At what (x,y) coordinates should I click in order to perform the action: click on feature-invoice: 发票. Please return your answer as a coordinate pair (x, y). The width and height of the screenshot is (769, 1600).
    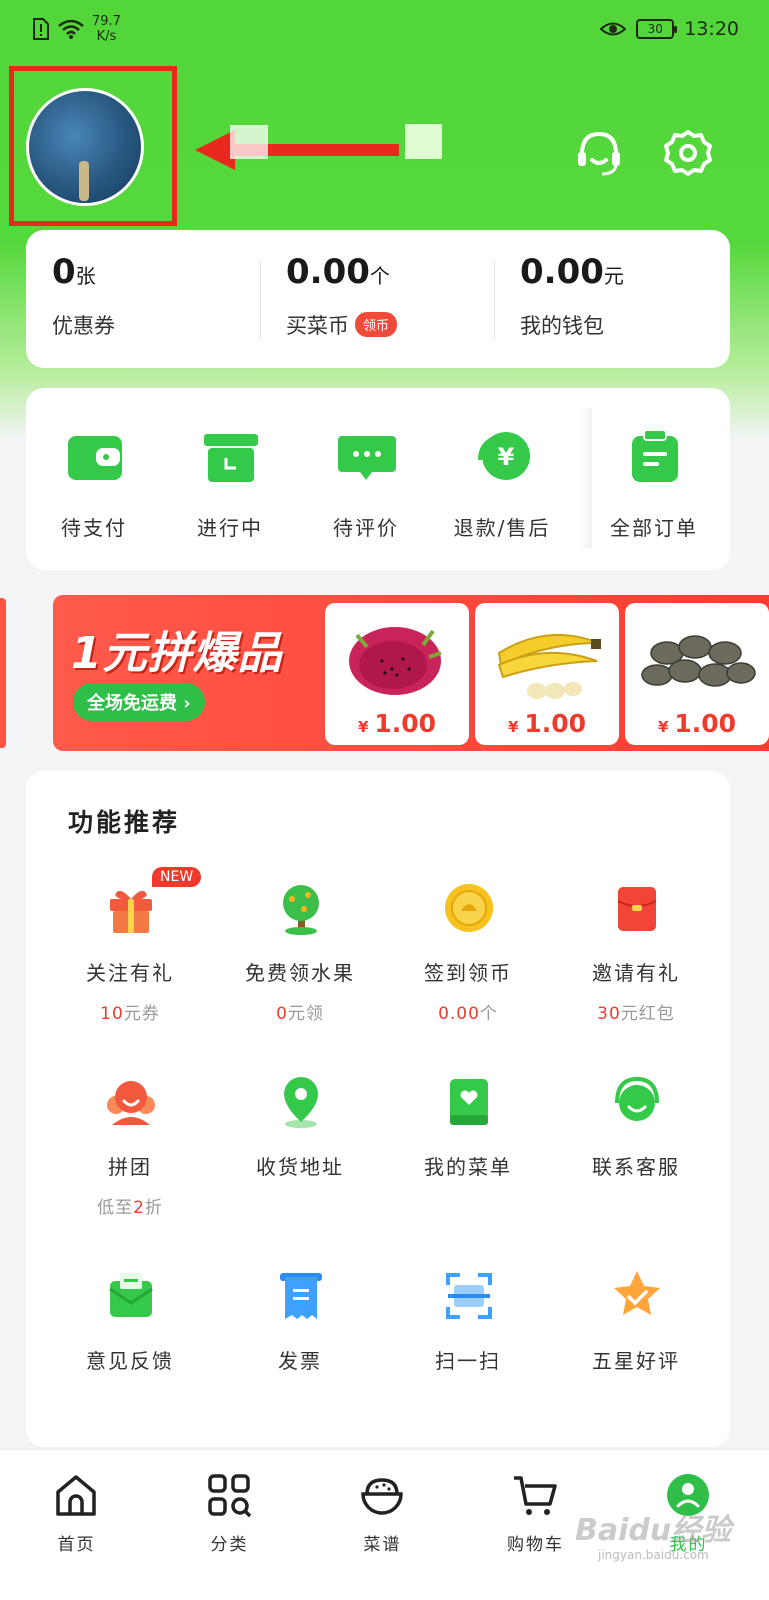
    Looking at the image, I should click on (300, 1359).